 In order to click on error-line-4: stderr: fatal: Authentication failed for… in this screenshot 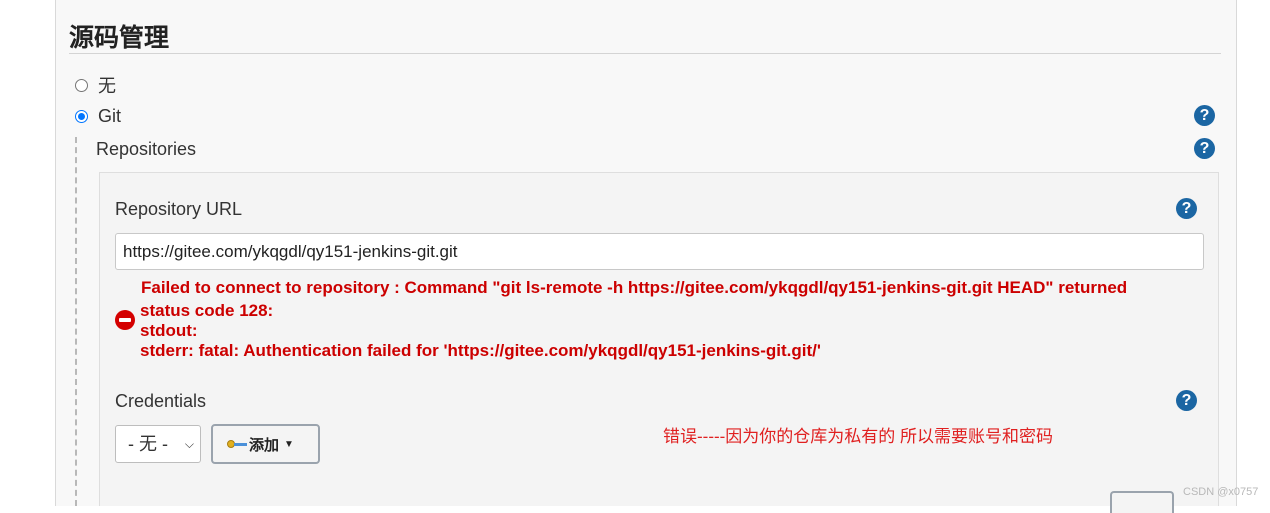, I will do `click(480, 350)`.